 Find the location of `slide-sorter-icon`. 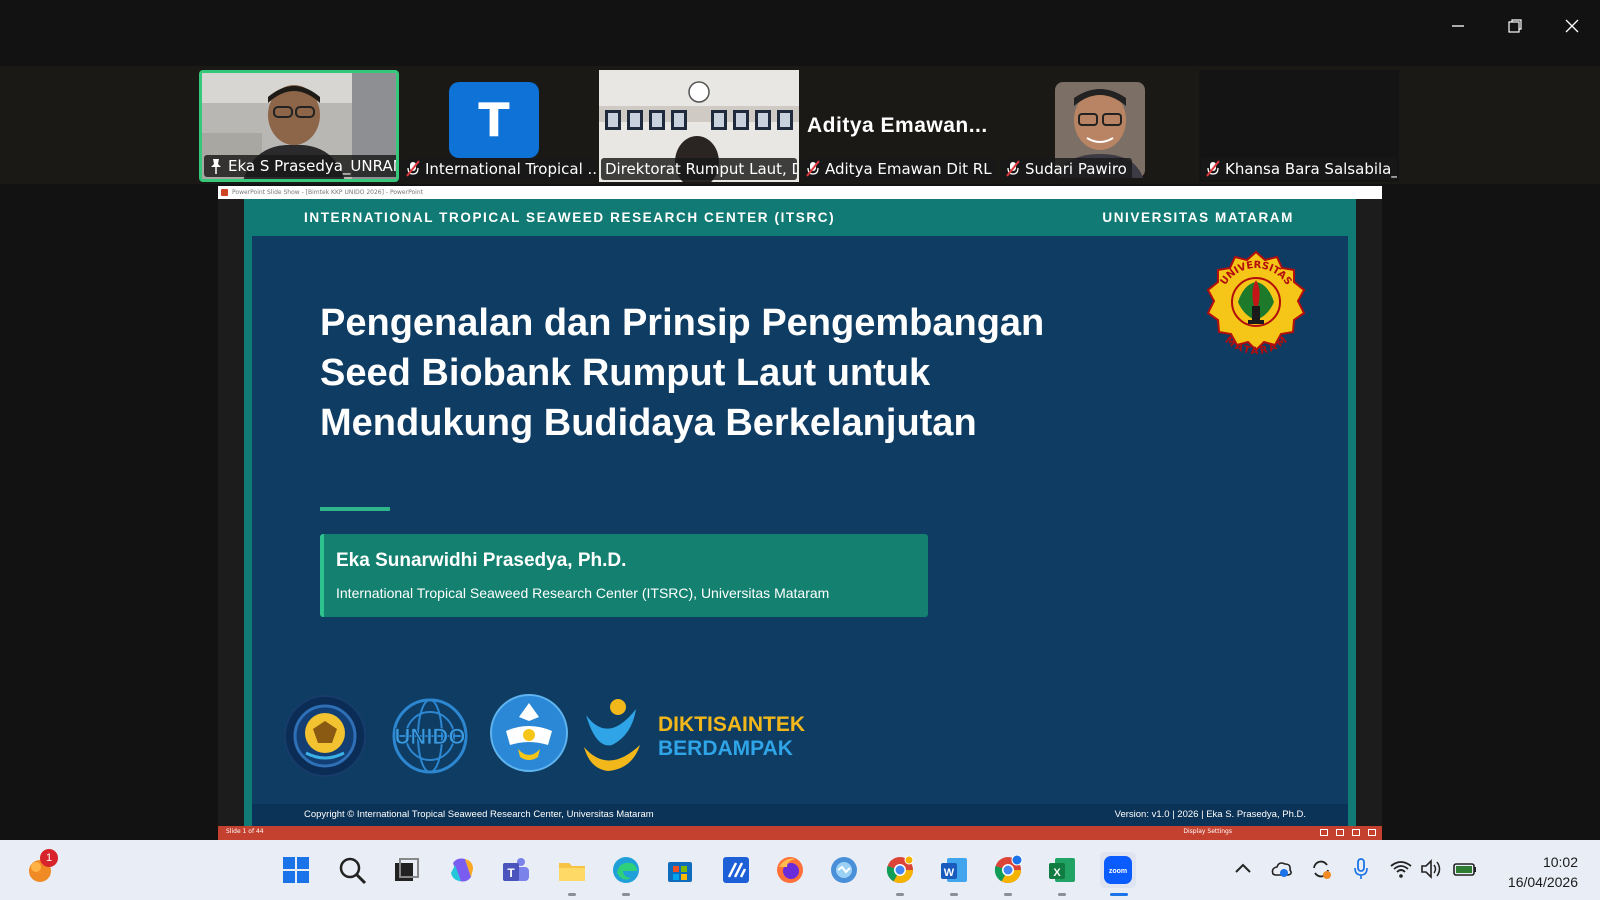

slide-sorter-icon is located at coordinates (1340, 832).